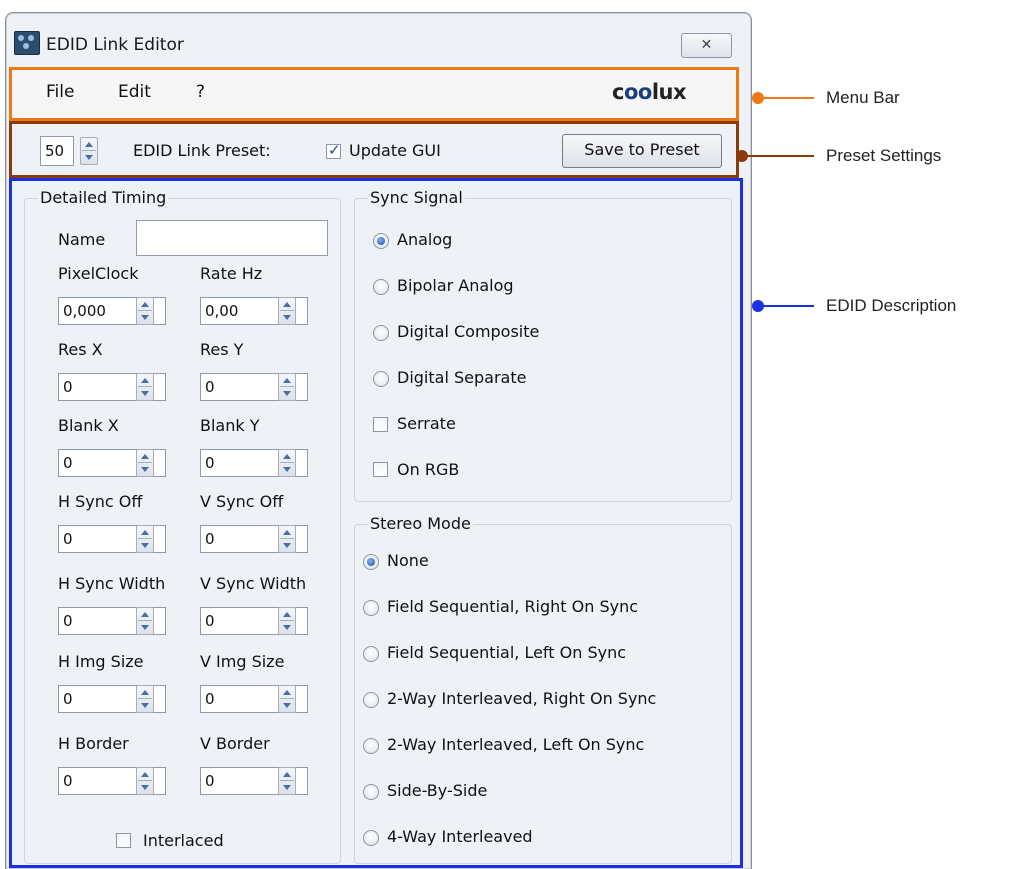  What do you see at coordinates (287, 781) in the screenshot?
I see `v-border-spinner` at bounding box center [287, 781].